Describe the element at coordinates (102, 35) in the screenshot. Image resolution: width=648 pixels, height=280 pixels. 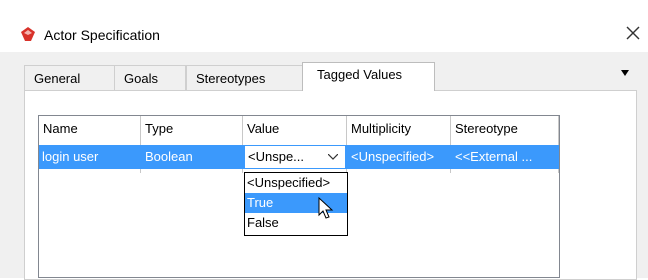
I see `window-title: Actor Specification` at that location.